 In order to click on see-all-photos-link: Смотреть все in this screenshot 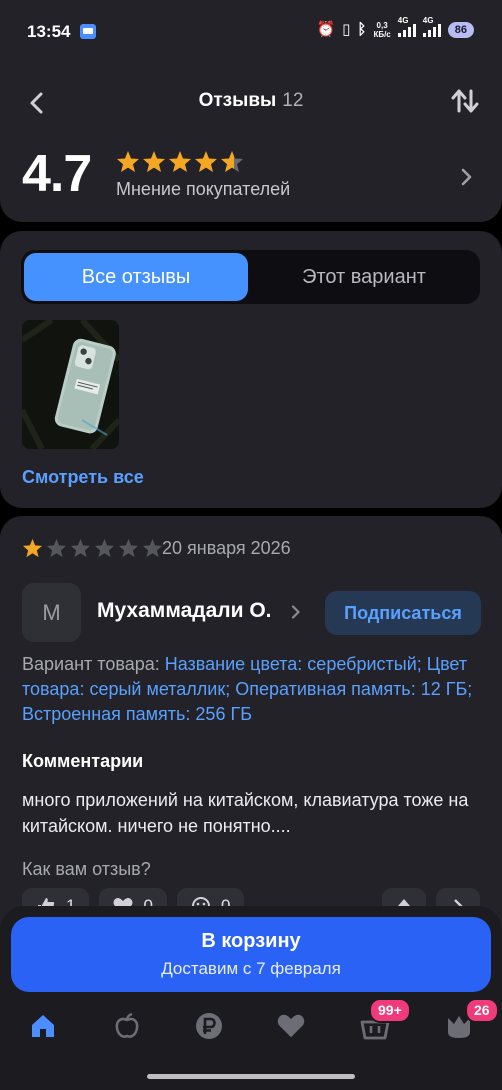, I will do `click(83, 477)`.